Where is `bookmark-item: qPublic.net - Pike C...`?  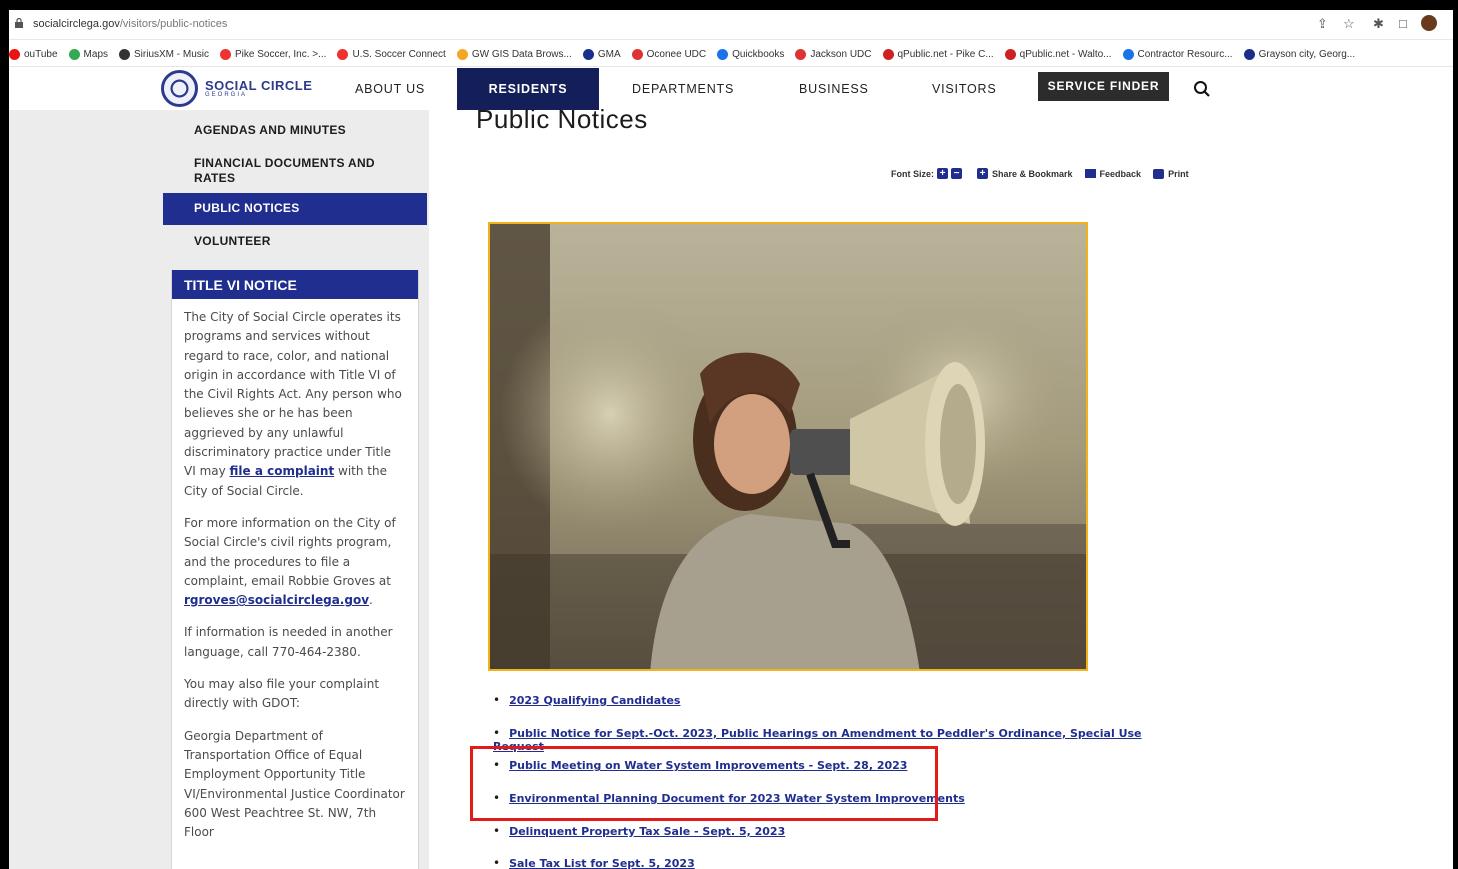 bookmark-item: qPublic.net - Pike C... is located at coordinates (938, 54).